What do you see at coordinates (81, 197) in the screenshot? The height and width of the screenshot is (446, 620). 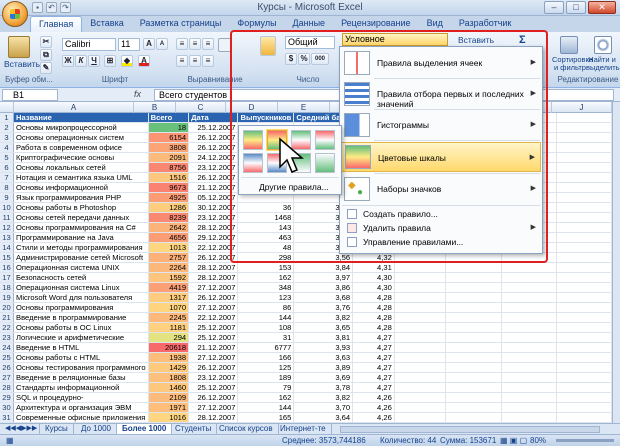 I see `cell: Язык программирования PHP` at bounding box center [81, 197].